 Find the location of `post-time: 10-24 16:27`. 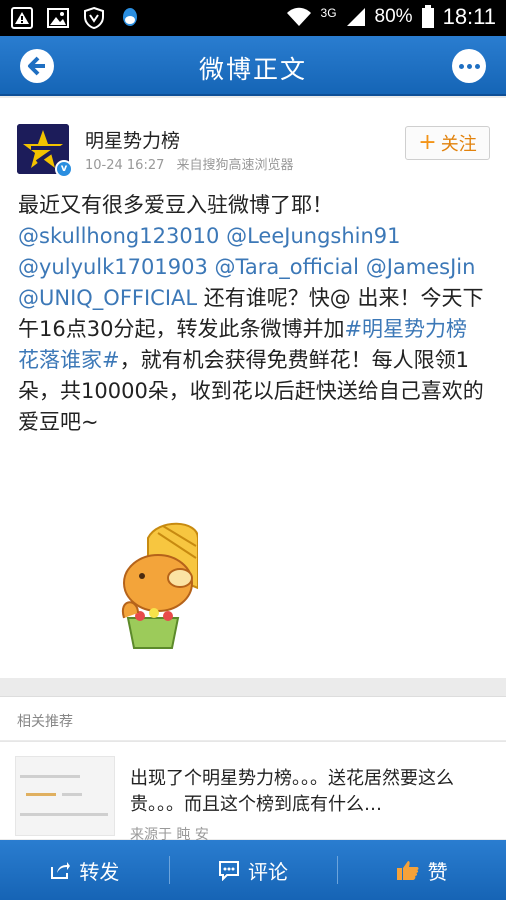

post-time: 10-24 16:27 is located at coordinates (125, 165).